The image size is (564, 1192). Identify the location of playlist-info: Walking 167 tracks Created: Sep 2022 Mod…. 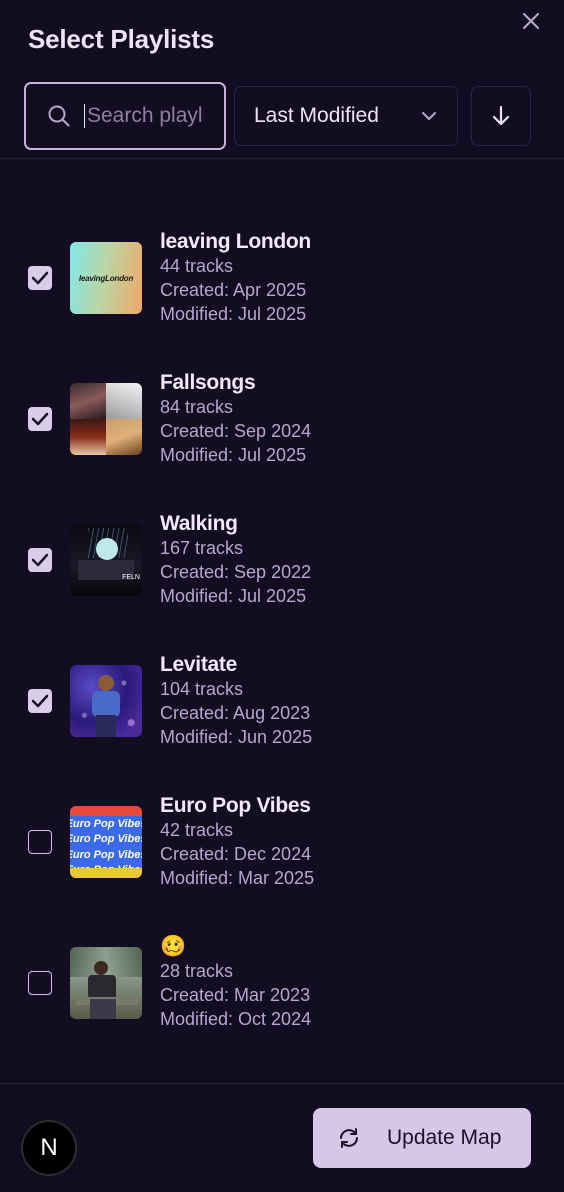
(235, 560).